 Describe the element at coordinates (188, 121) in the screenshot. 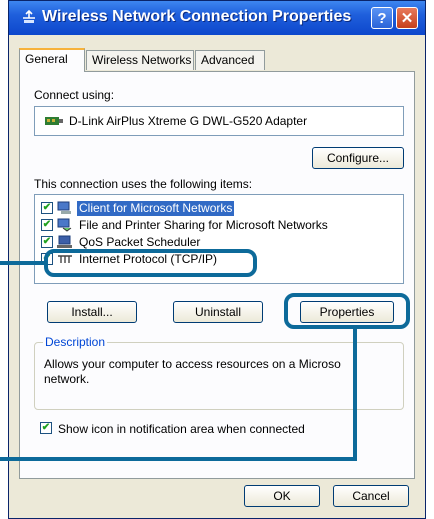

I see `adapter-name: D-Link AirPlus Xtreme G DWL-G520 Adapter` at that location.